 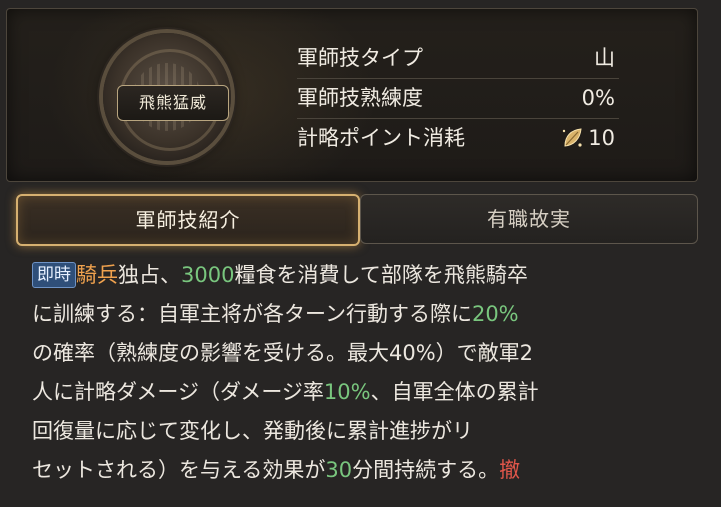 What do you see at coordinates (495, 314) in the screenshot?
I see `desc-segment: 20%` at bounding box center [495, 314].